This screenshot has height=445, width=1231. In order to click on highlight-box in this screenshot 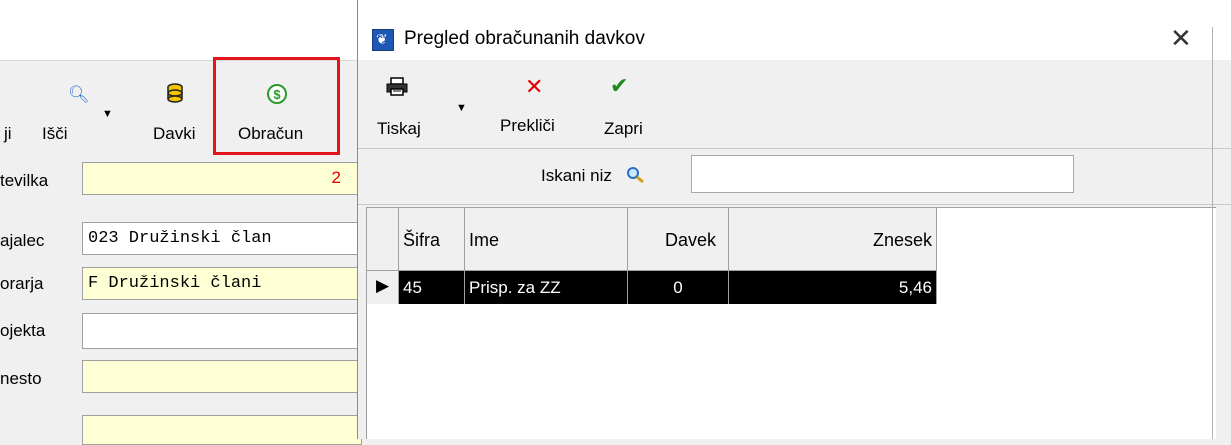, I will do `click(276, 106)`.